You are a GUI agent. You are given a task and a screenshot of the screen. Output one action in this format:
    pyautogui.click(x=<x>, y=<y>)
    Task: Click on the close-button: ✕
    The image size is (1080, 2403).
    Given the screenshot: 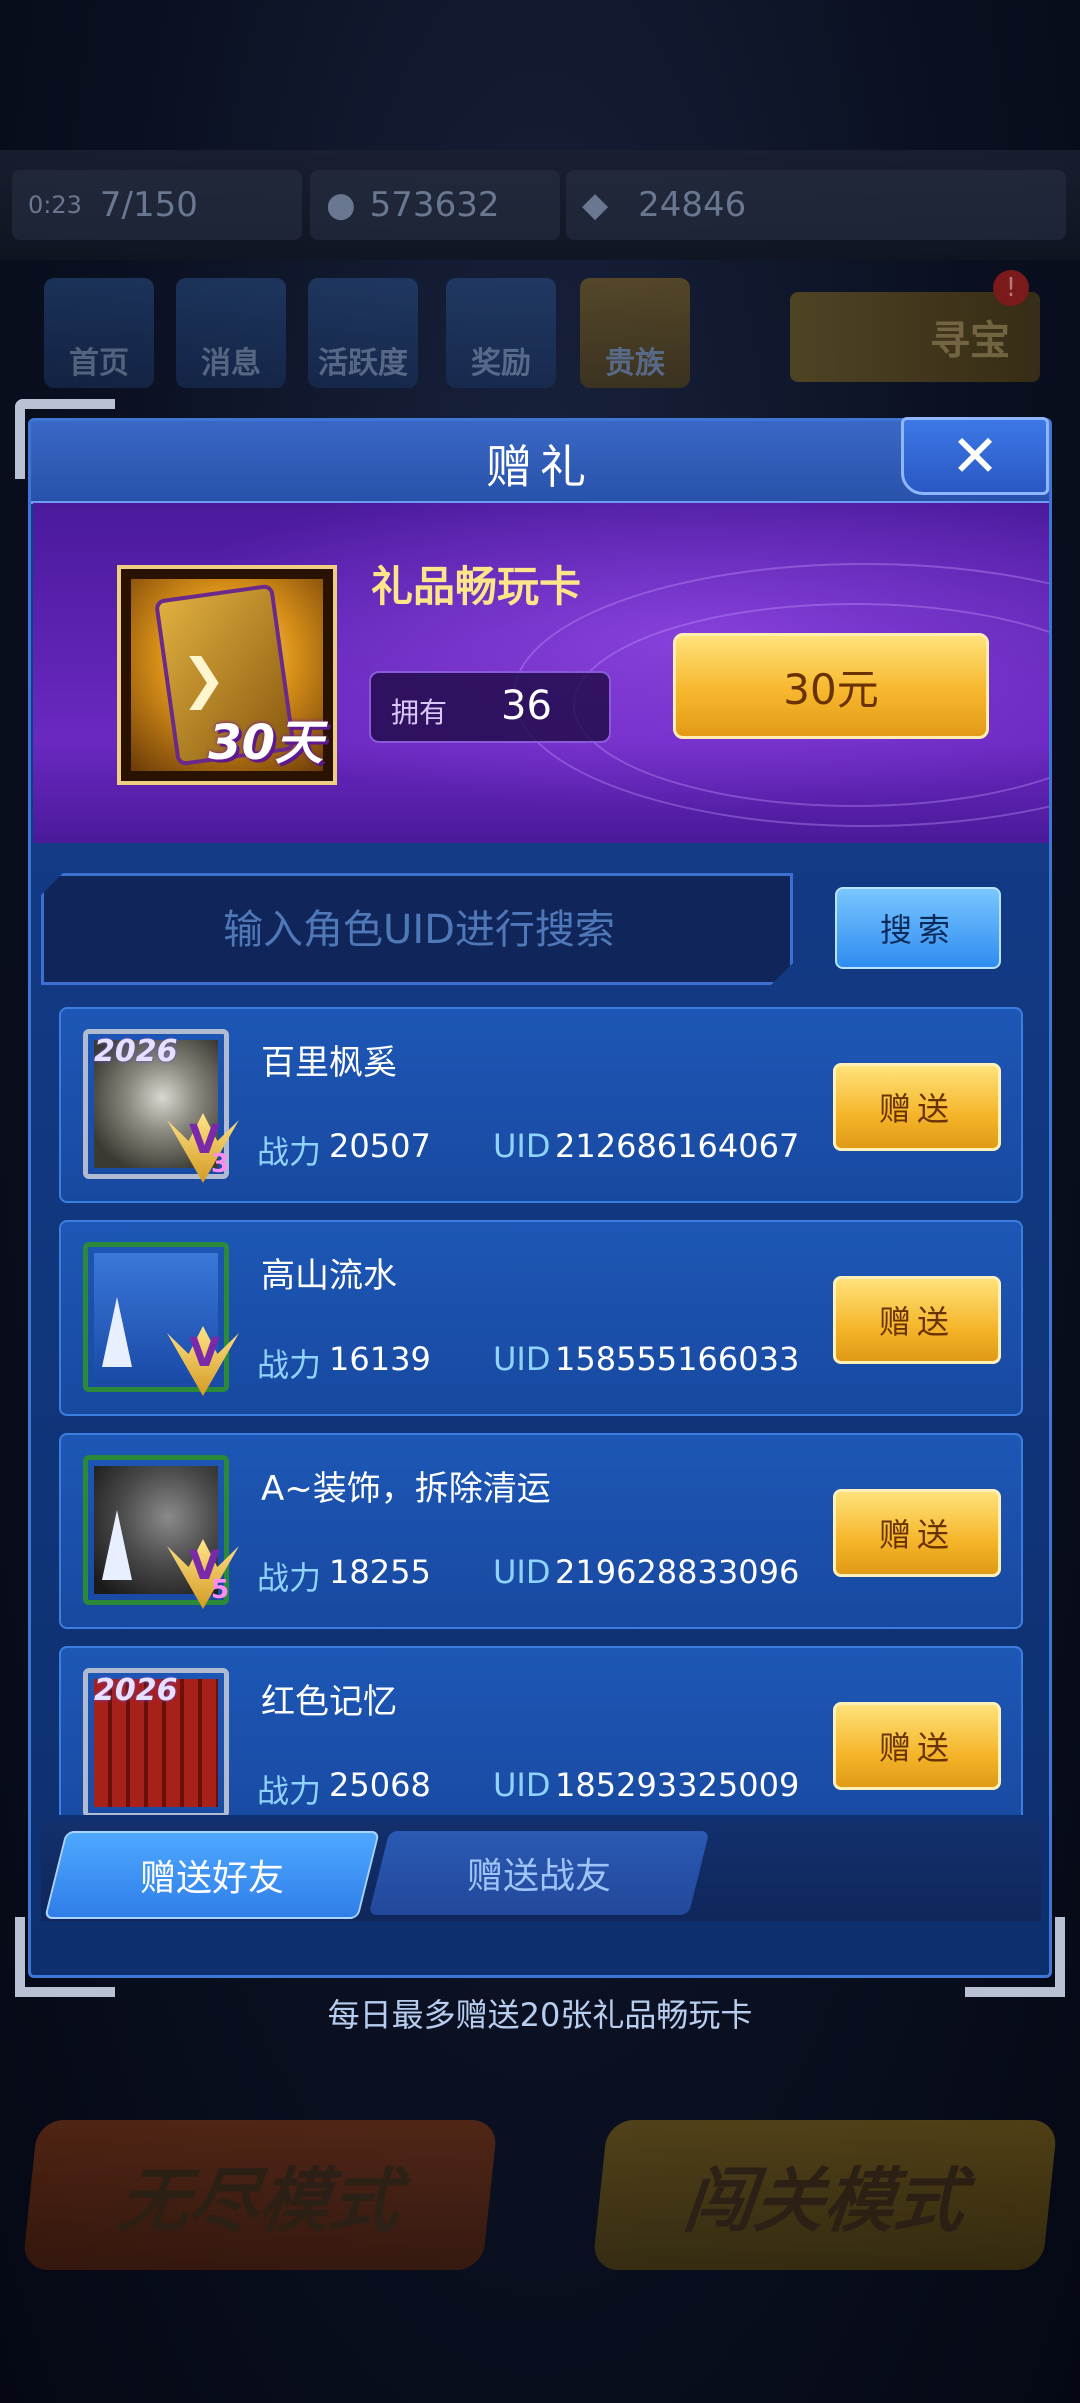 What is the action you would take?
    pyautogui.click(x=975, y=456)
    